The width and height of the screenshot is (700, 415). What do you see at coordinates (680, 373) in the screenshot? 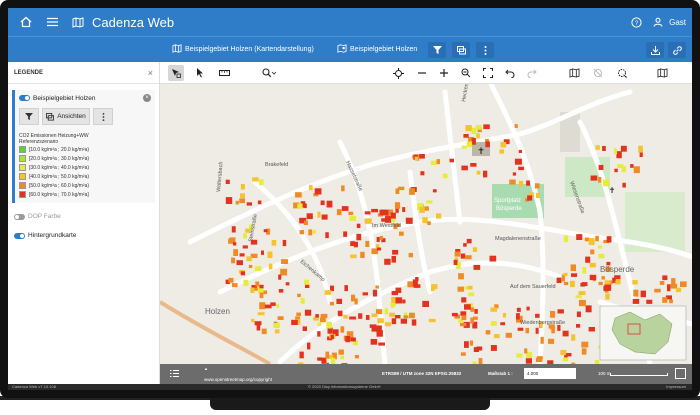
I see `overview-toggle-icon` at bounding box center [680, 373].